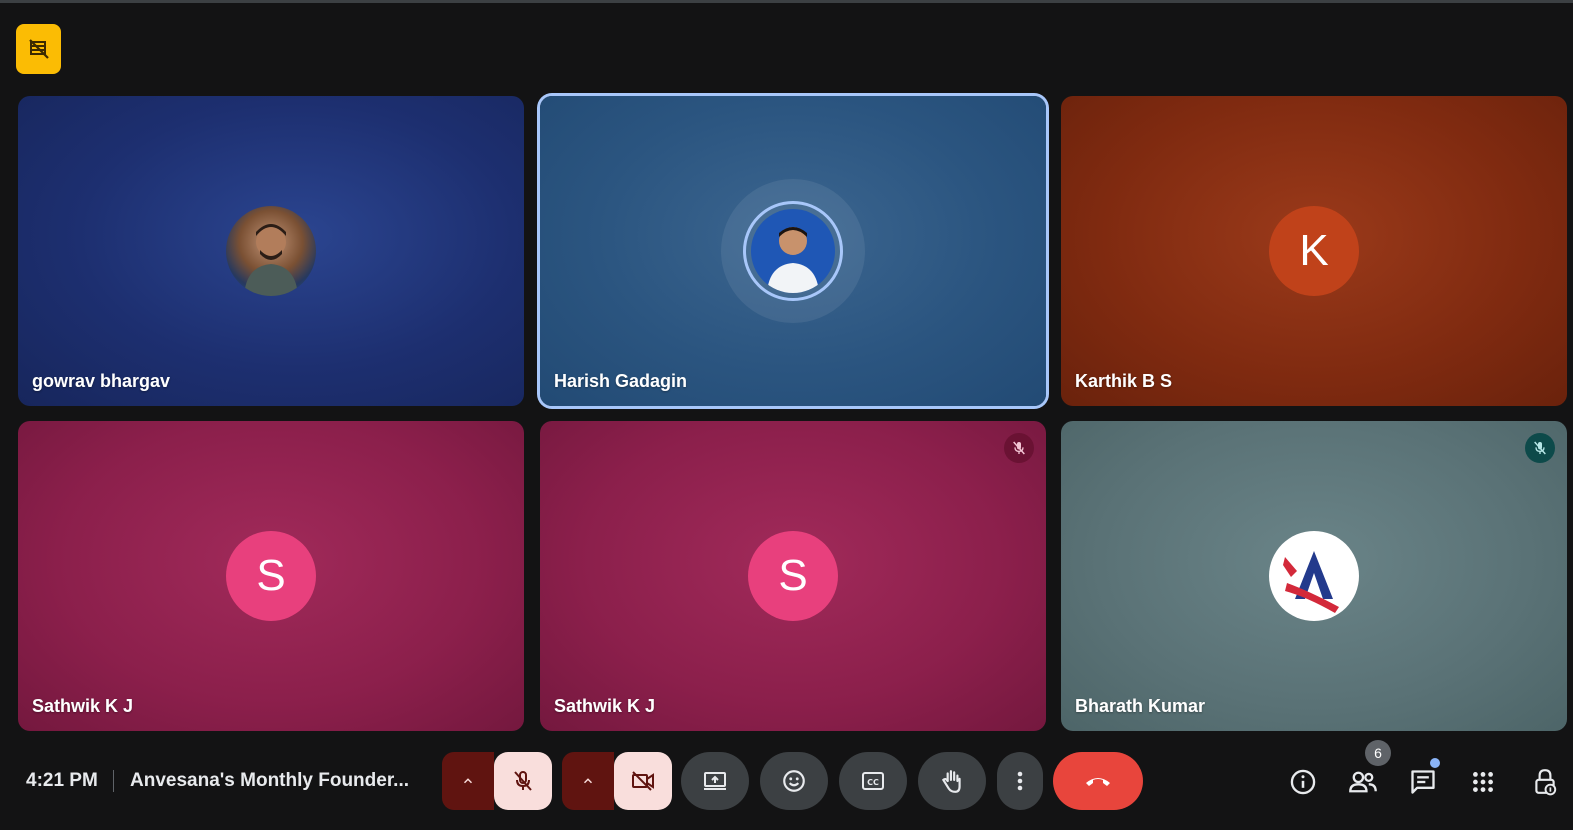 The height and width of the screenshot is (830, 1573). I want to click on end-call-icon, so click(1098, 782).